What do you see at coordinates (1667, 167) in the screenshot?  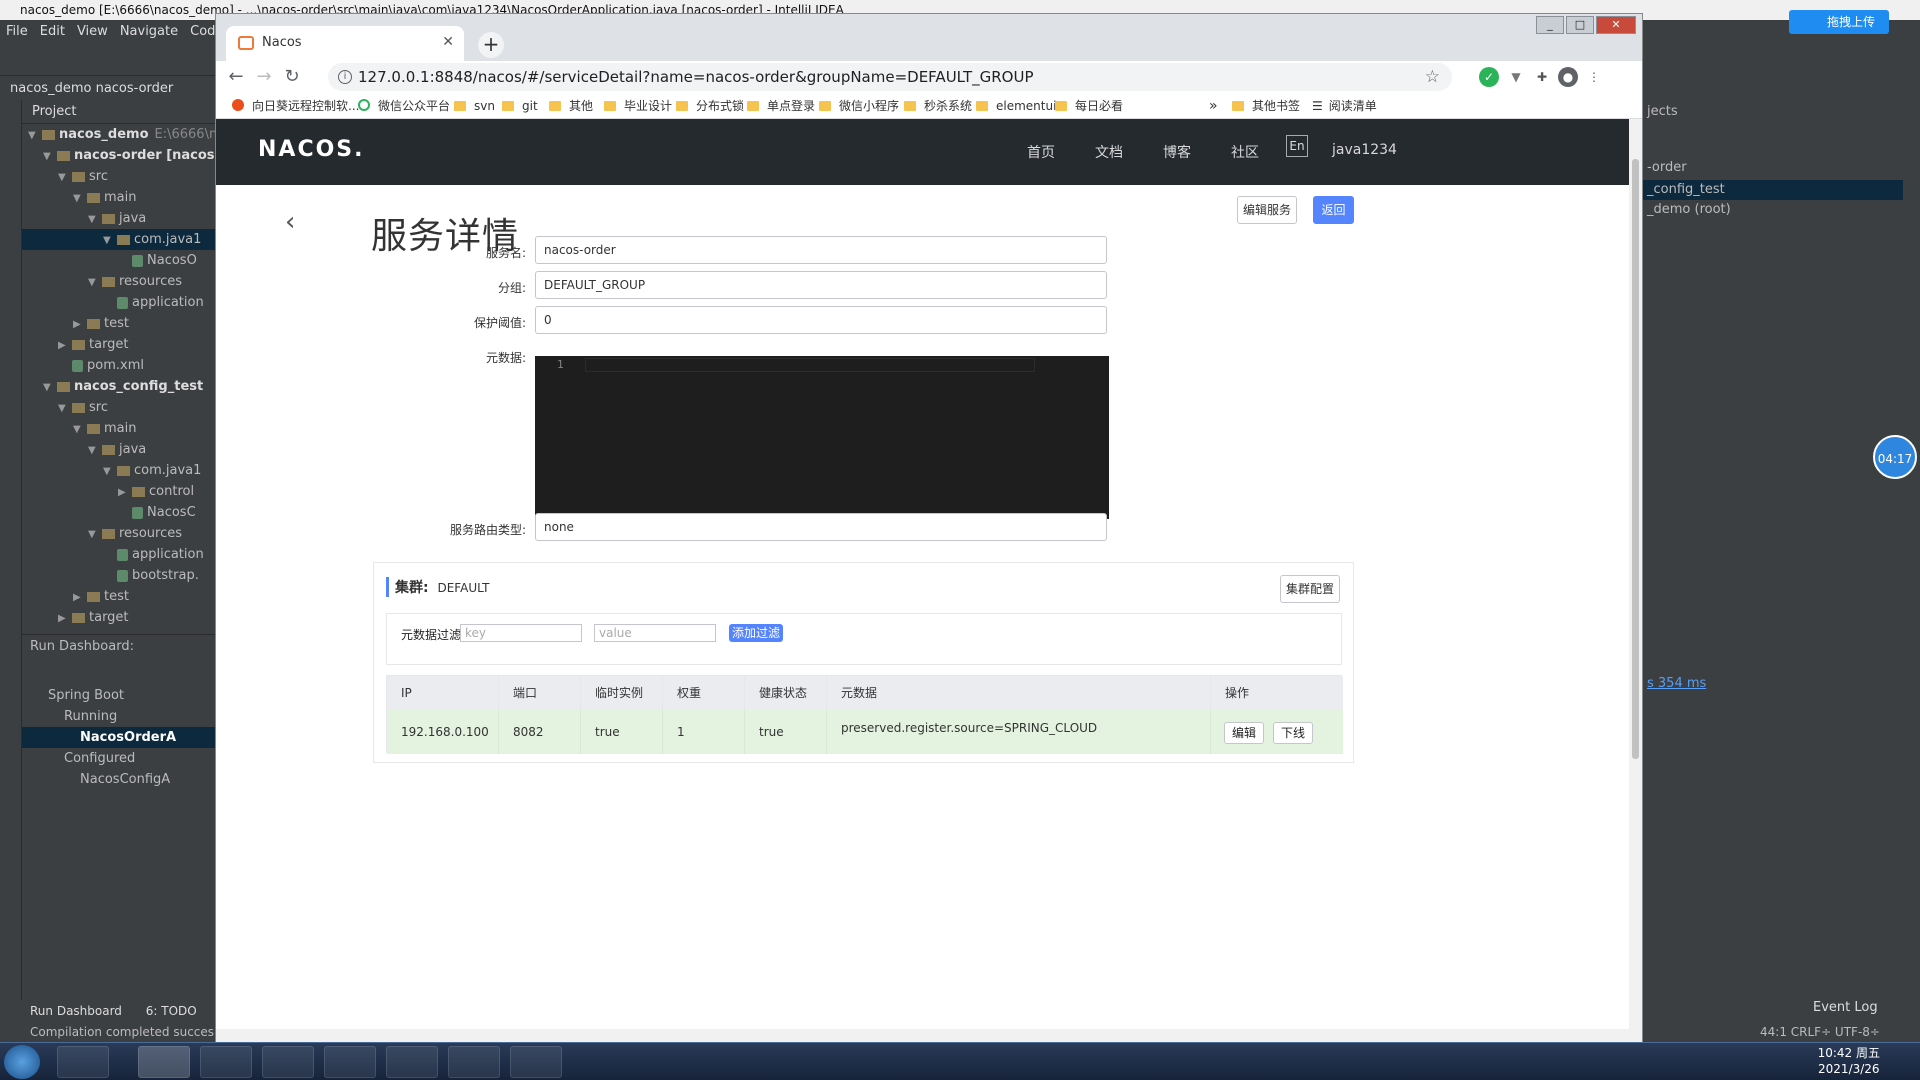 I see `right-item-order: -order` at bounding box center [1667, 167].